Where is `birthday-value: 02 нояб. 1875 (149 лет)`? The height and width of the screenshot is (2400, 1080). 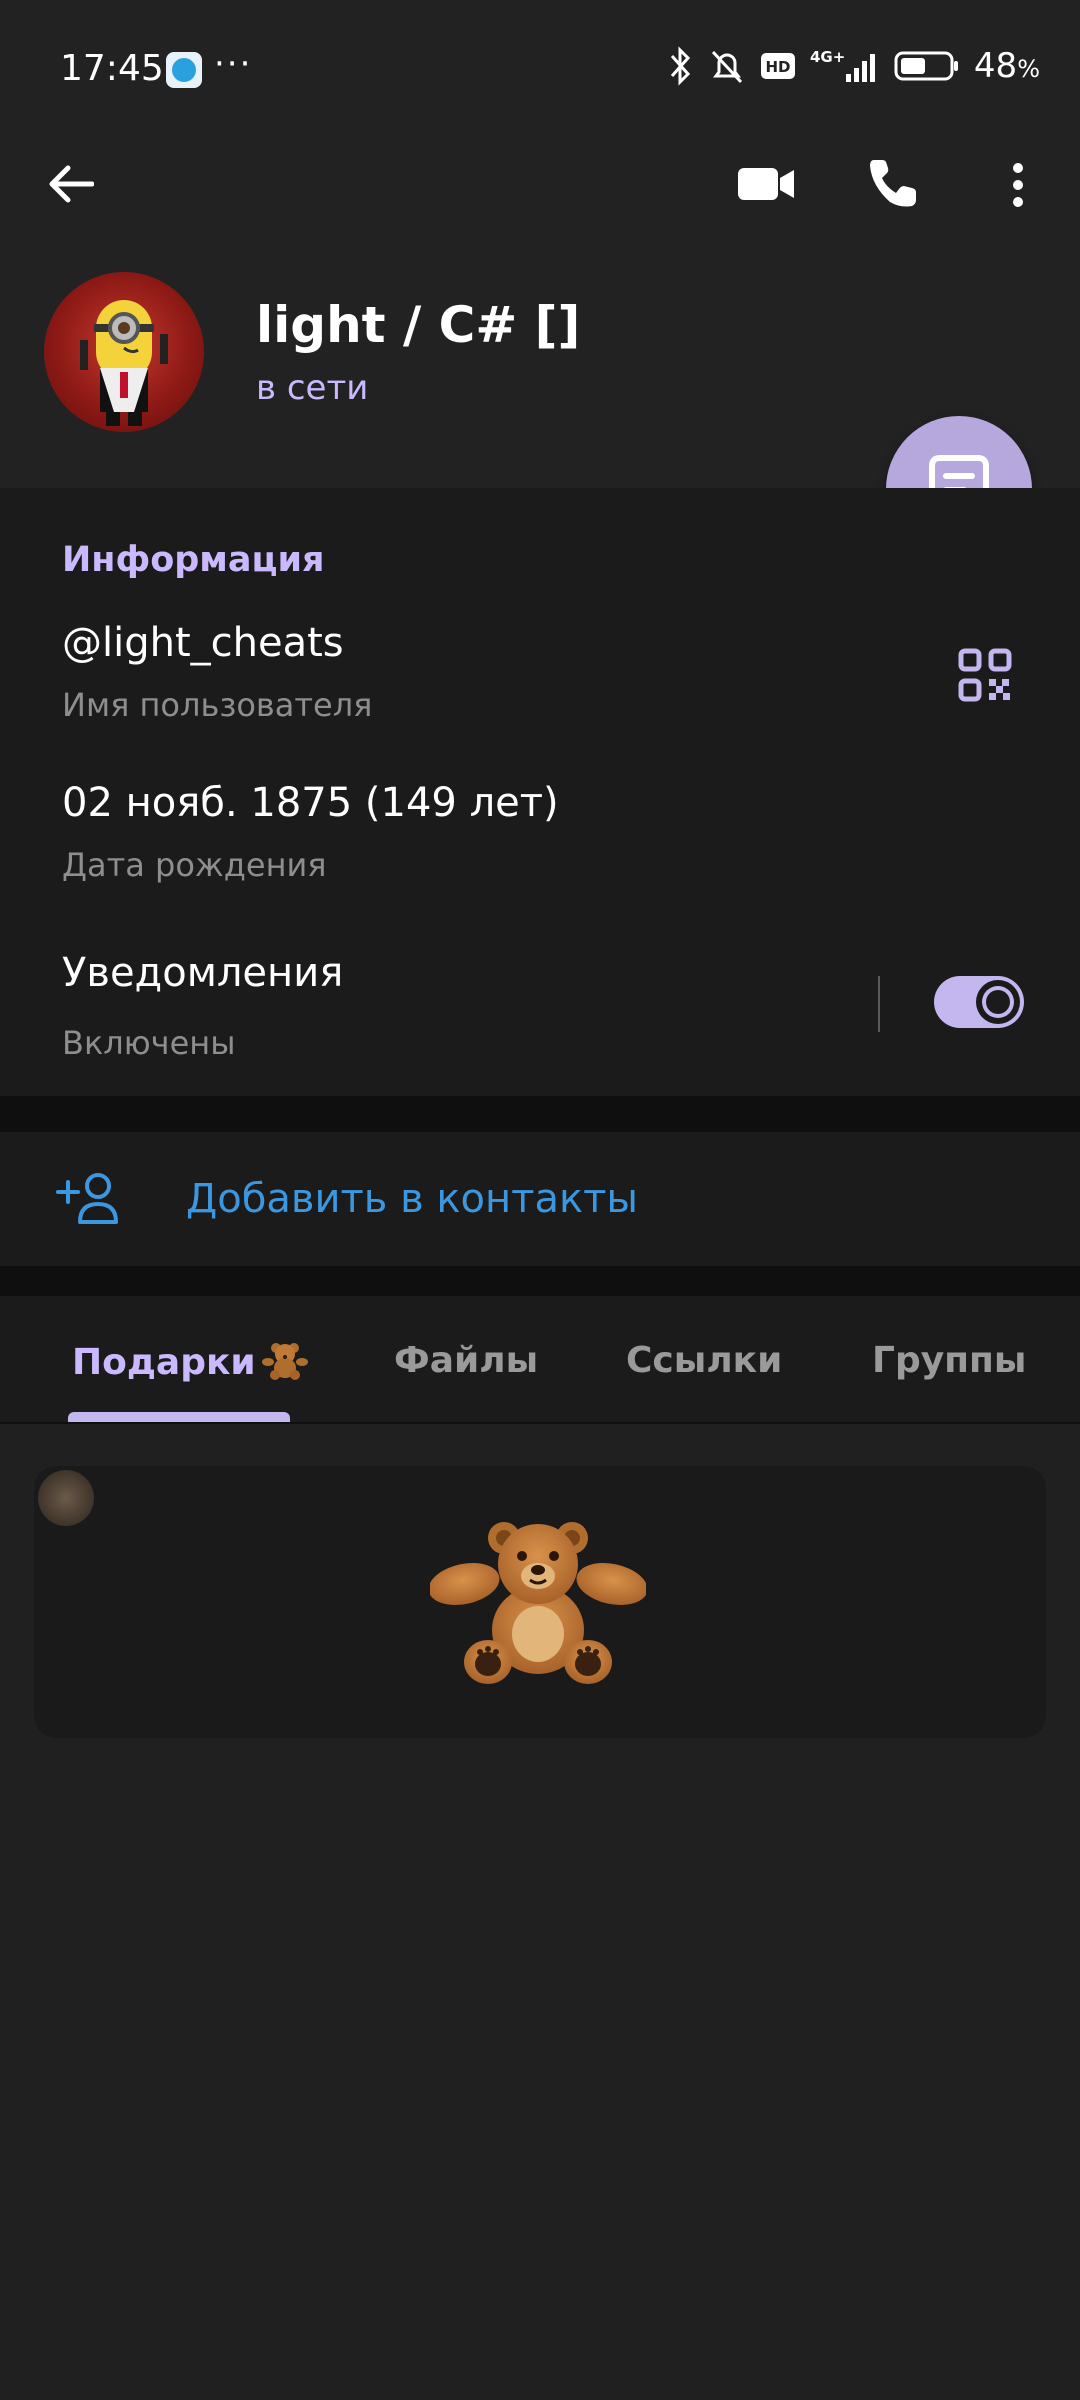 birthday-value: 02 нояб. 1875 (149 лет) is located at coordinates (310, 803).